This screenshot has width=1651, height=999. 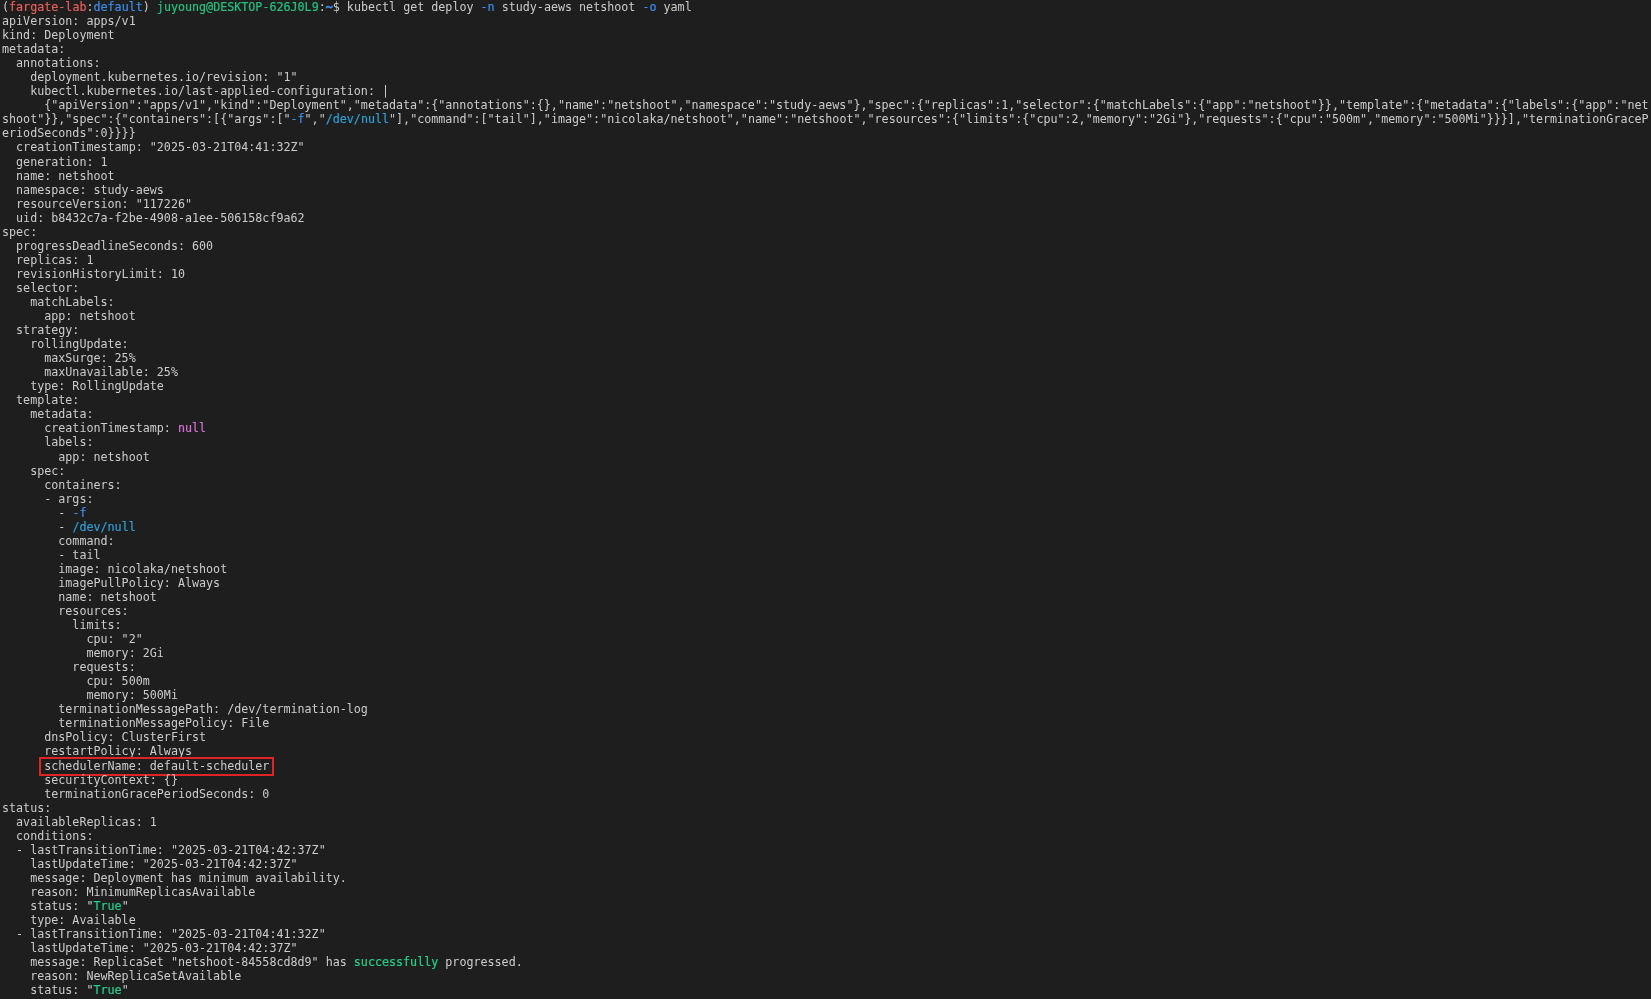 I want to click on terminal-line: - -f, so click(x=72, y=512).